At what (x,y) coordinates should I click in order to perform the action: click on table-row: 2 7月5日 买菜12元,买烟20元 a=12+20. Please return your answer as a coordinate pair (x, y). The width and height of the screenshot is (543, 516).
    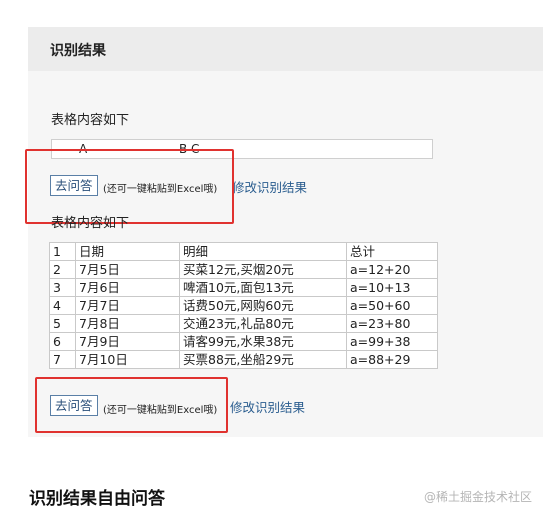
    Looking at the image, I should click on (243, 269).